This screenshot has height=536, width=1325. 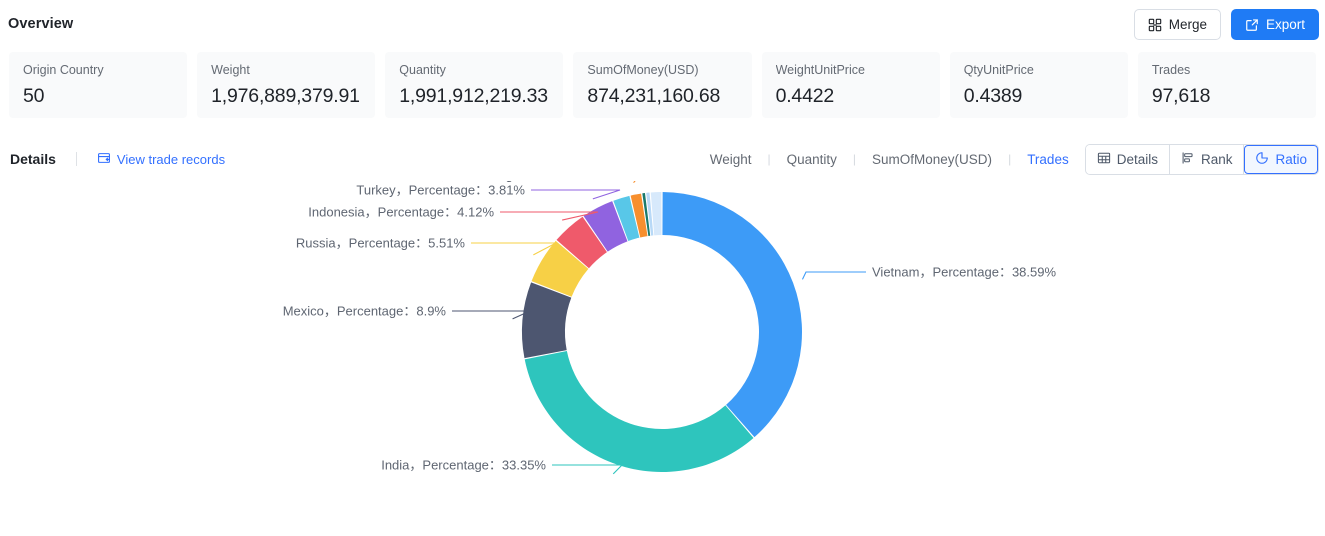 What do you see at coordinates (833, 275) in the screenshot?
I see `leader-line-vietnam` at bounding box center [833, 275].